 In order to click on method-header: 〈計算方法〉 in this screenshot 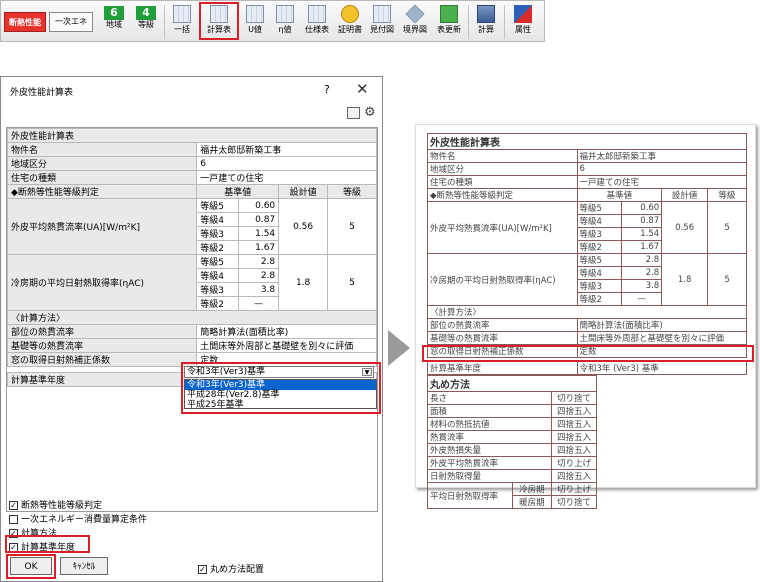, I will do `click(192, 317)`.